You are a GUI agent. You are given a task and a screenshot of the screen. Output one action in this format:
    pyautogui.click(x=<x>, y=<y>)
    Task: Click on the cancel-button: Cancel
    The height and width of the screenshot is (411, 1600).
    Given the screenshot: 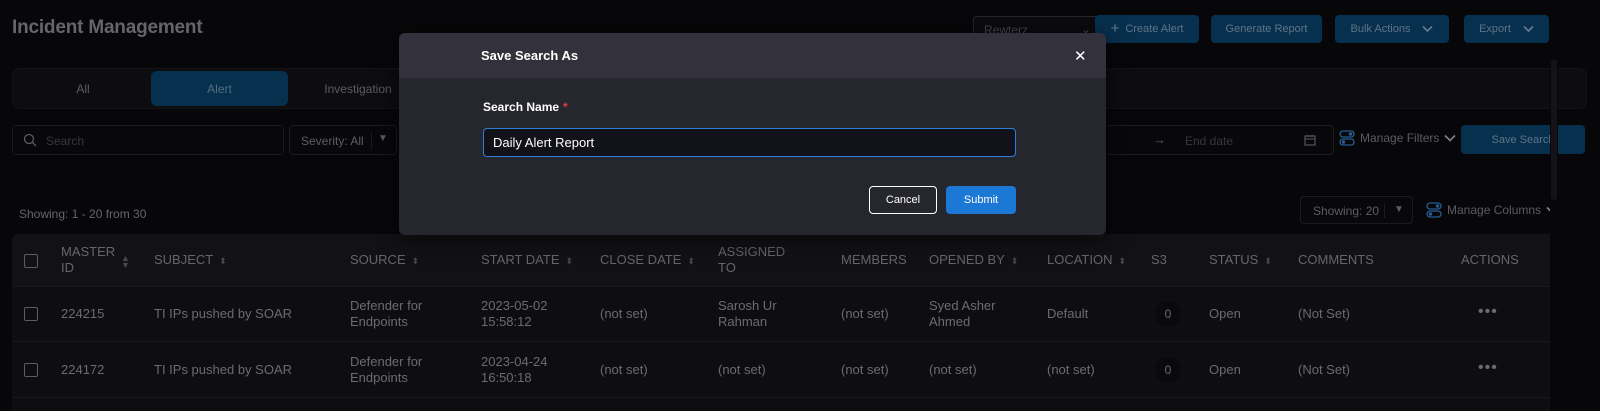 What is the action you would take?
    pyautogui.click(x=903, y=200)
    